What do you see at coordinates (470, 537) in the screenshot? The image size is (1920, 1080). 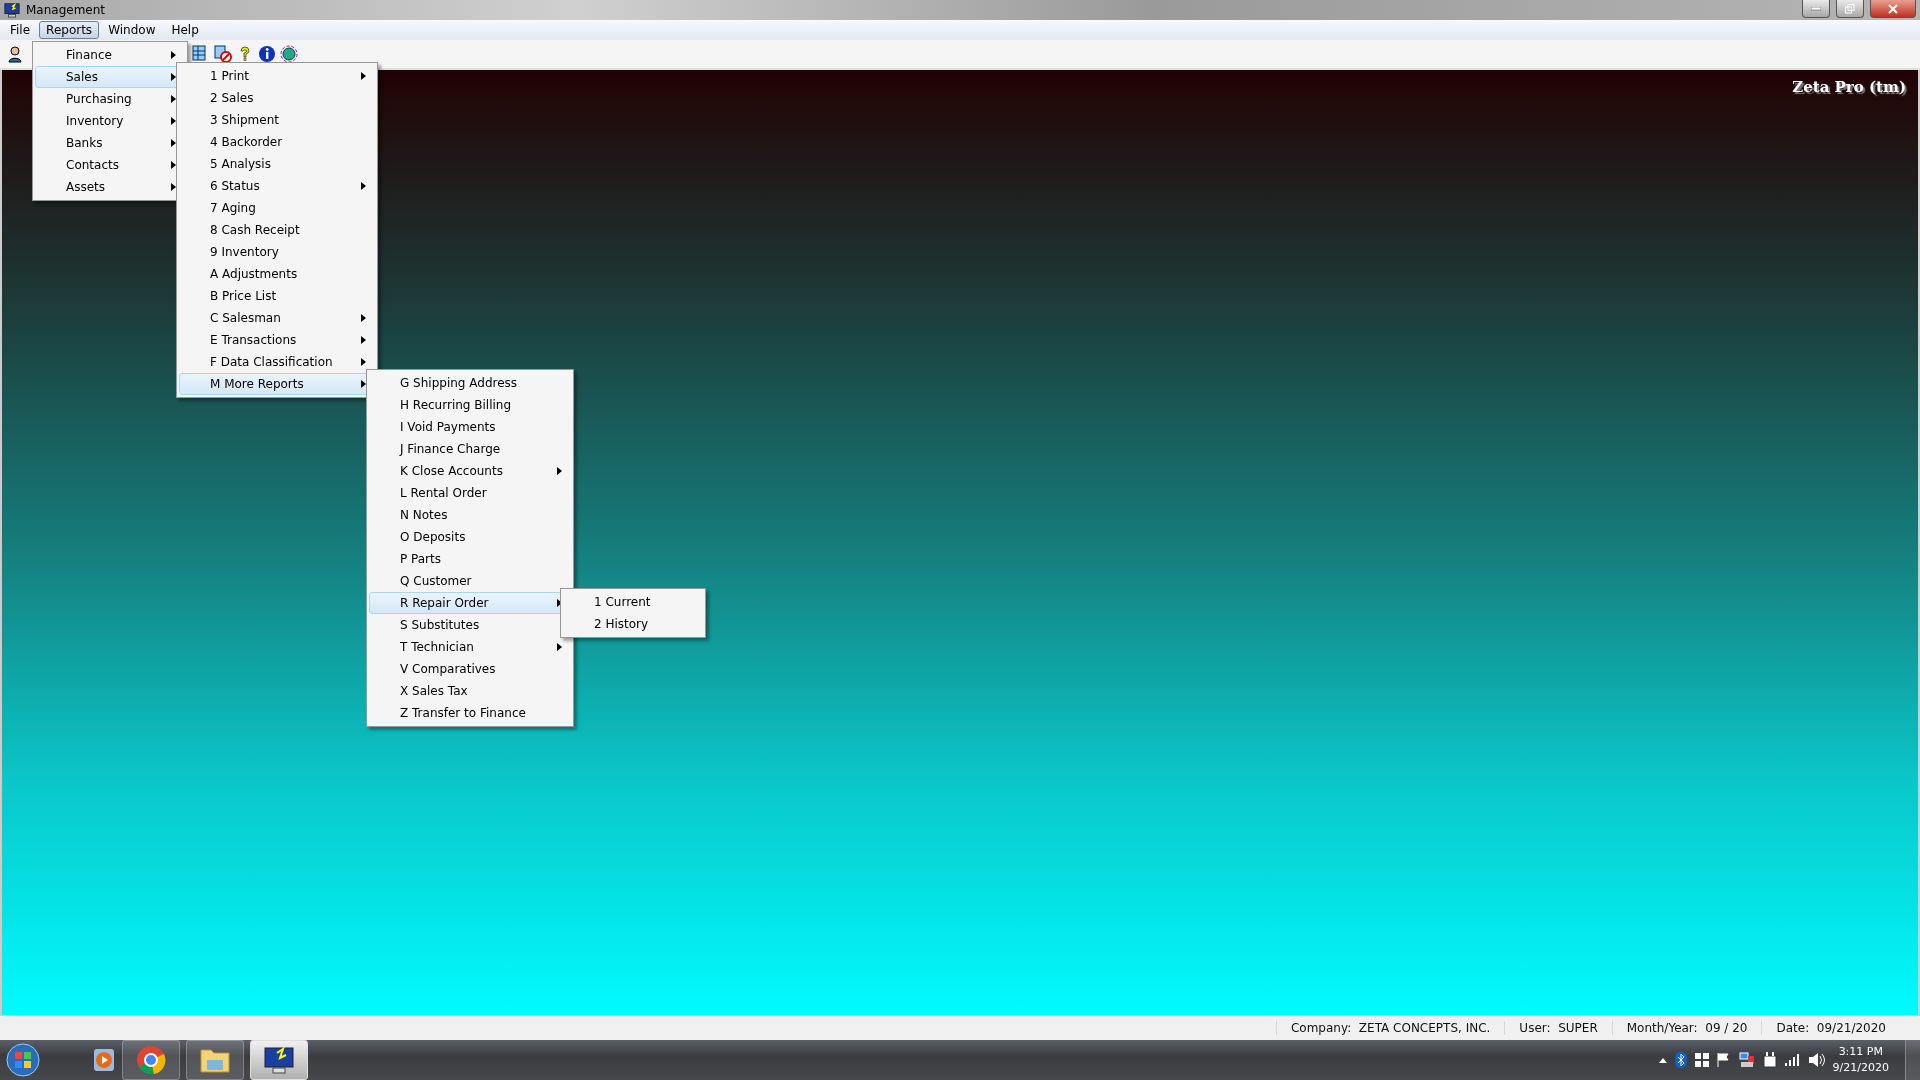 I see `menu-item: O Deposits` at bounding box center [470, 537].